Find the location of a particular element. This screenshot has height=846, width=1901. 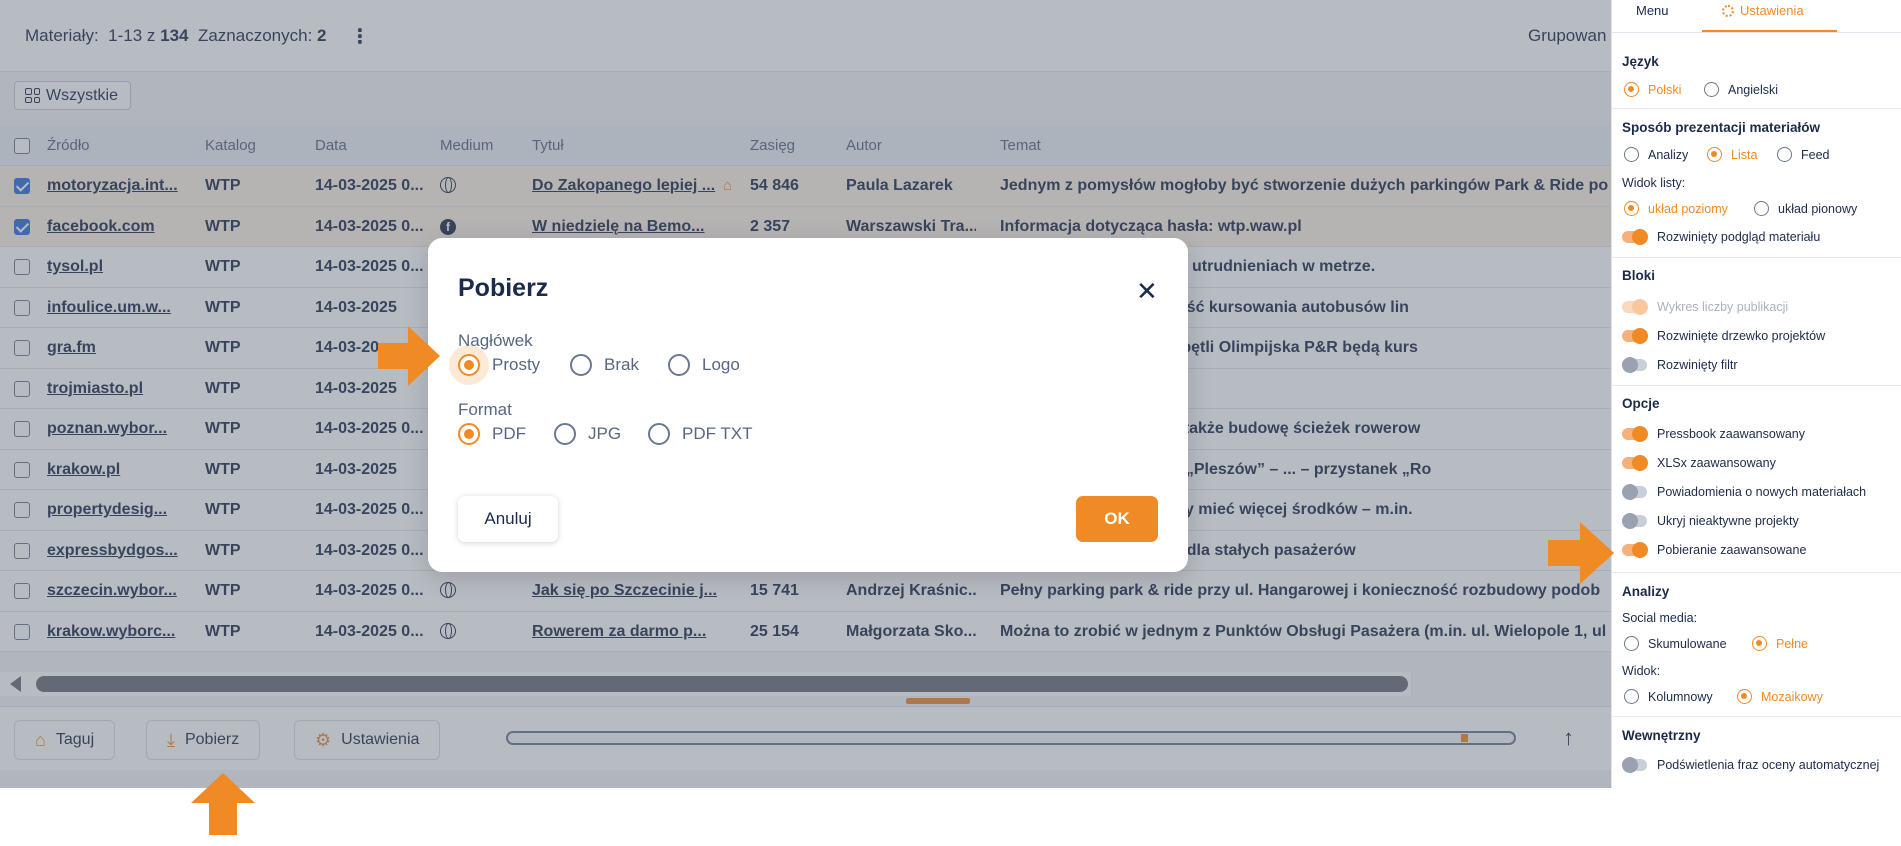

toggle-advanced-download: Pobieranie zaawansowane is located at coordinates (1714, 550).